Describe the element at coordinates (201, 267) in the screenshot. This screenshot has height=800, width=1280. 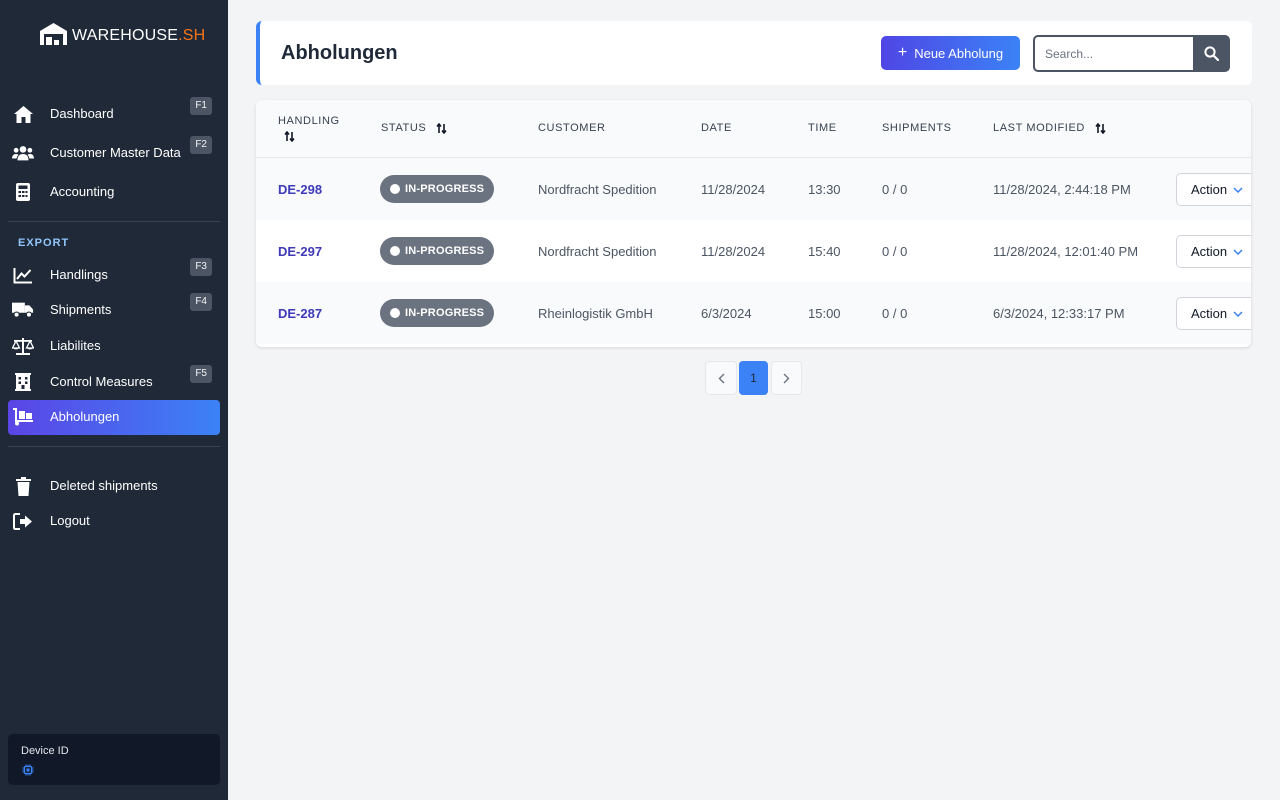
I see `shortcut-badge: F3` at that location.